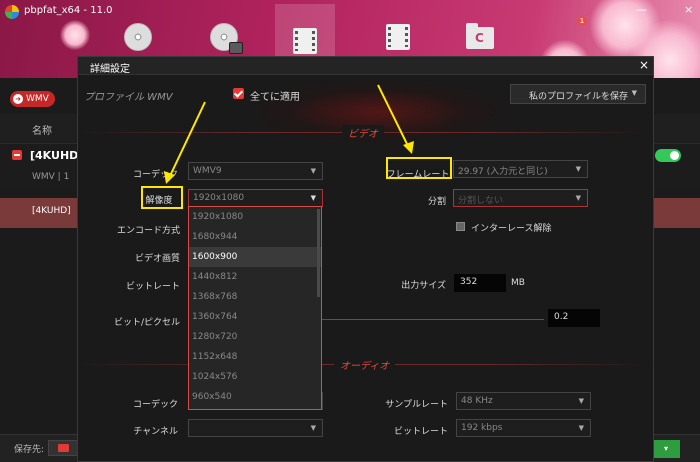  Describe the element at coordinates (416, 405) in the screenshot. I see `samplerate-label: サンプルレート` at that location.